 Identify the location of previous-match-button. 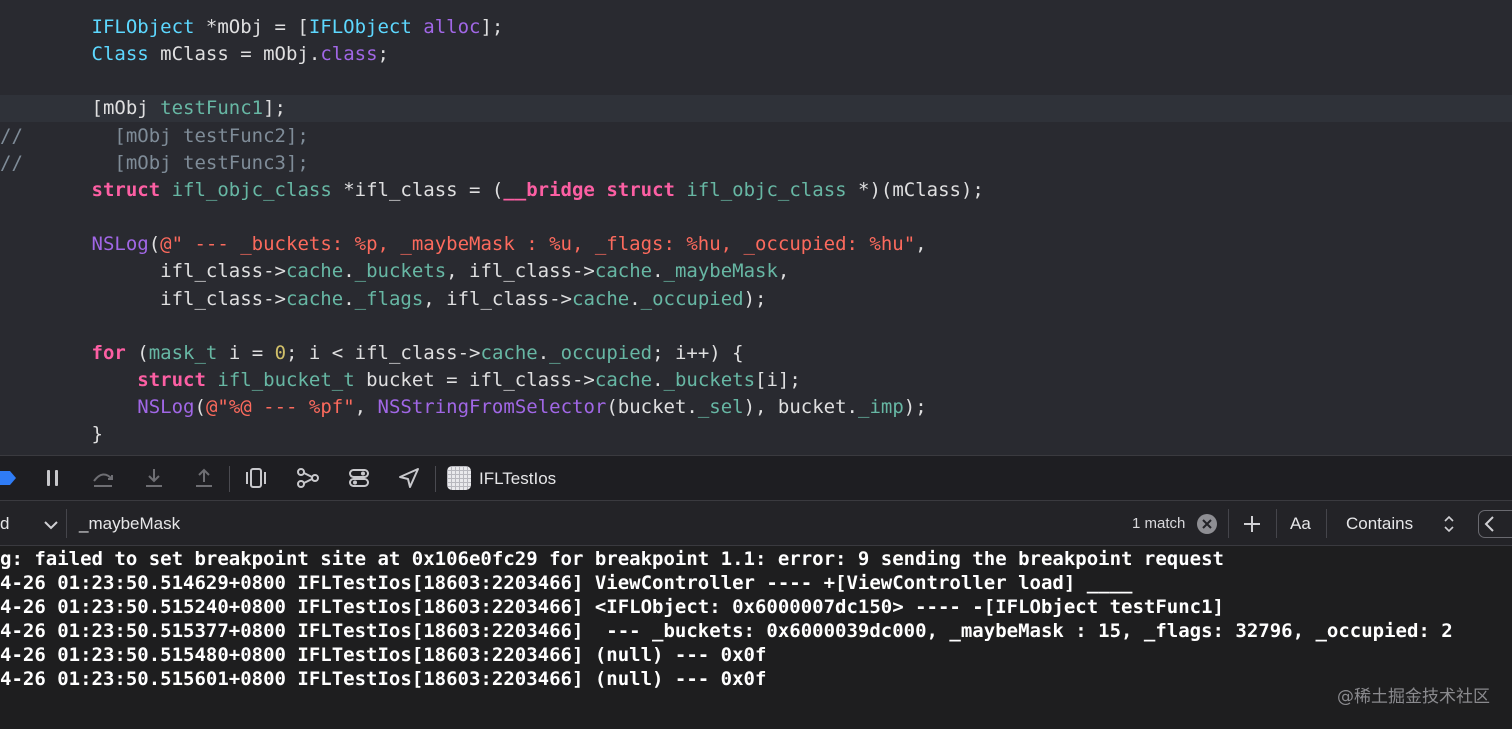
(1495, 524).